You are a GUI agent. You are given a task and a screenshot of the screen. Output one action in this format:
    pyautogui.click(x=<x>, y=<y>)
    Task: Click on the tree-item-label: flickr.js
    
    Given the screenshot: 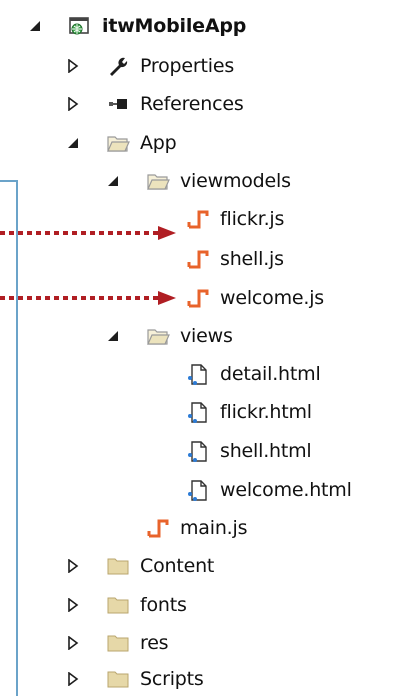 What is the action you would take?
    pyautogui.click(x=252, y=219)
    